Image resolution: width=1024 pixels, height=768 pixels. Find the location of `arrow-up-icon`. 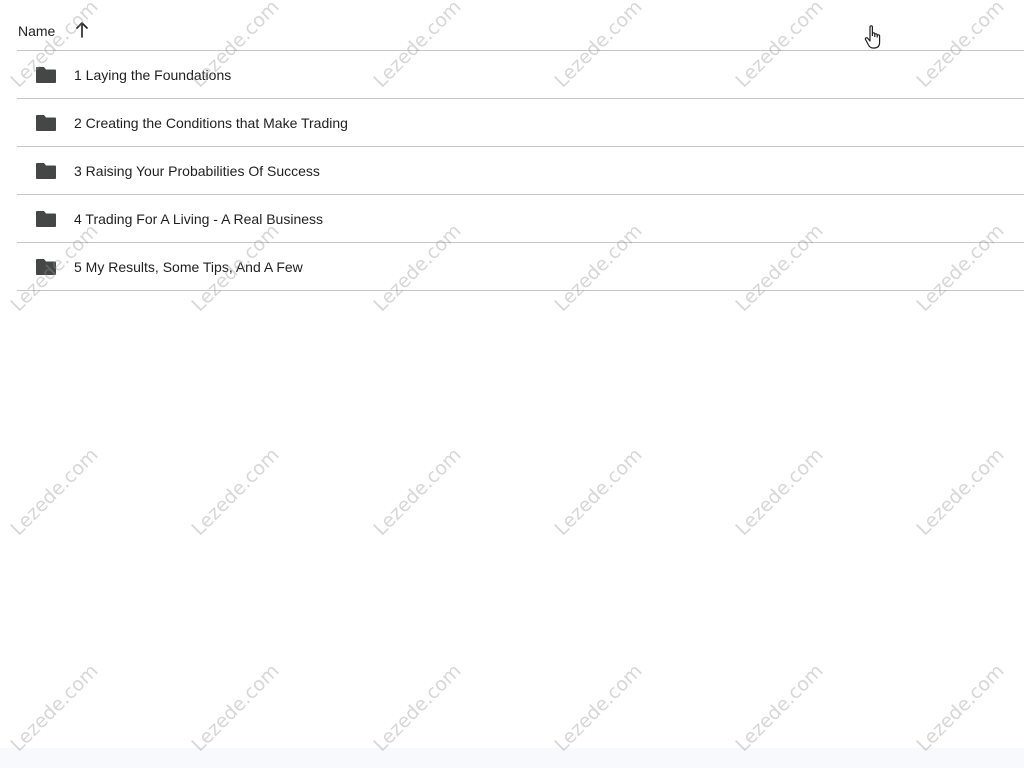

arrow-up-icon is located at coordinates (82, 30).